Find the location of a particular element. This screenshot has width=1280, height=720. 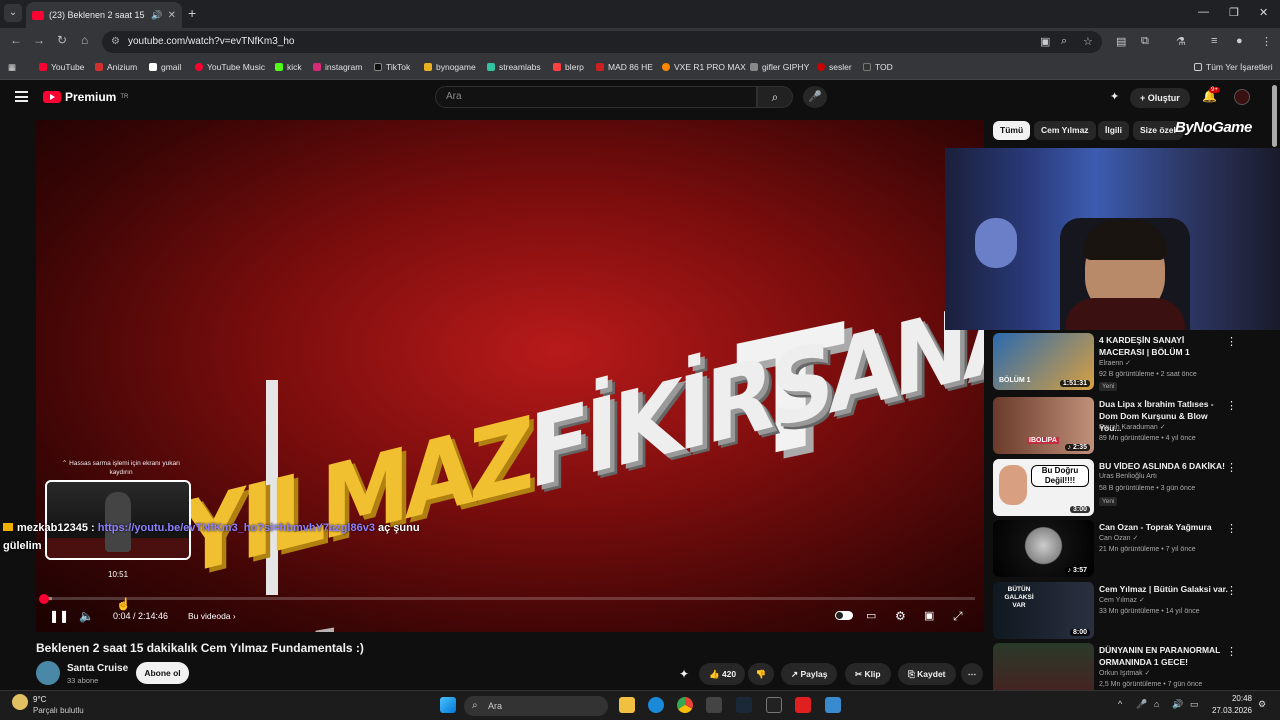

media-icon: ≡ is located at coordinates (1214, 41).